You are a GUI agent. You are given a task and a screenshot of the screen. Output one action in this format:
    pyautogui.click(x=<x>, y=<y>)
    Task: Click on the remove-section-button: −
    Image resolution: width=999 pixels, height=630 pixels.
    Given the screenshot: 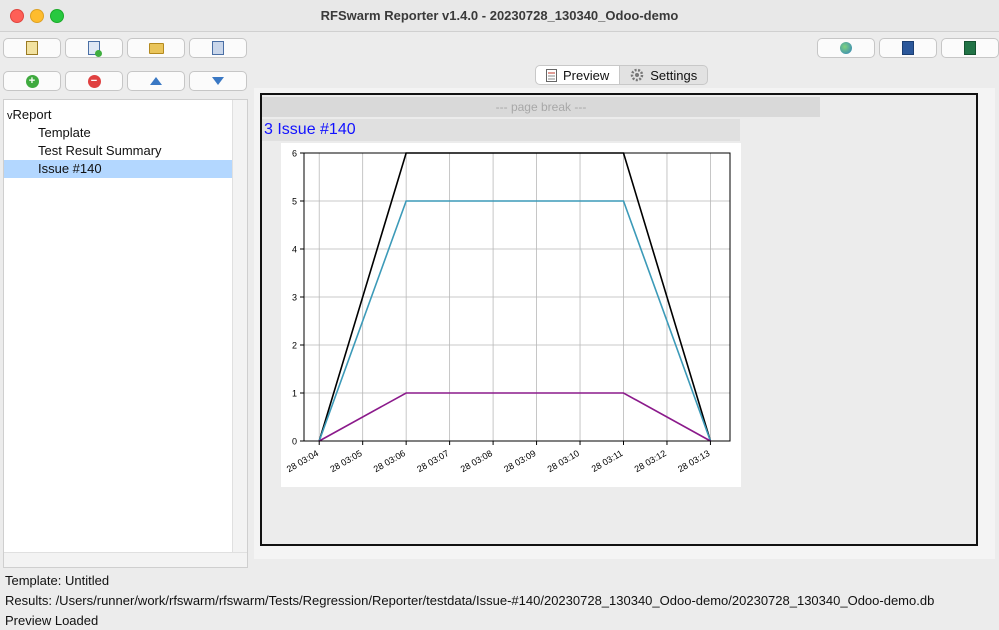 What is the action you would take?
    pyautogui.click(x=94, y=81)
    